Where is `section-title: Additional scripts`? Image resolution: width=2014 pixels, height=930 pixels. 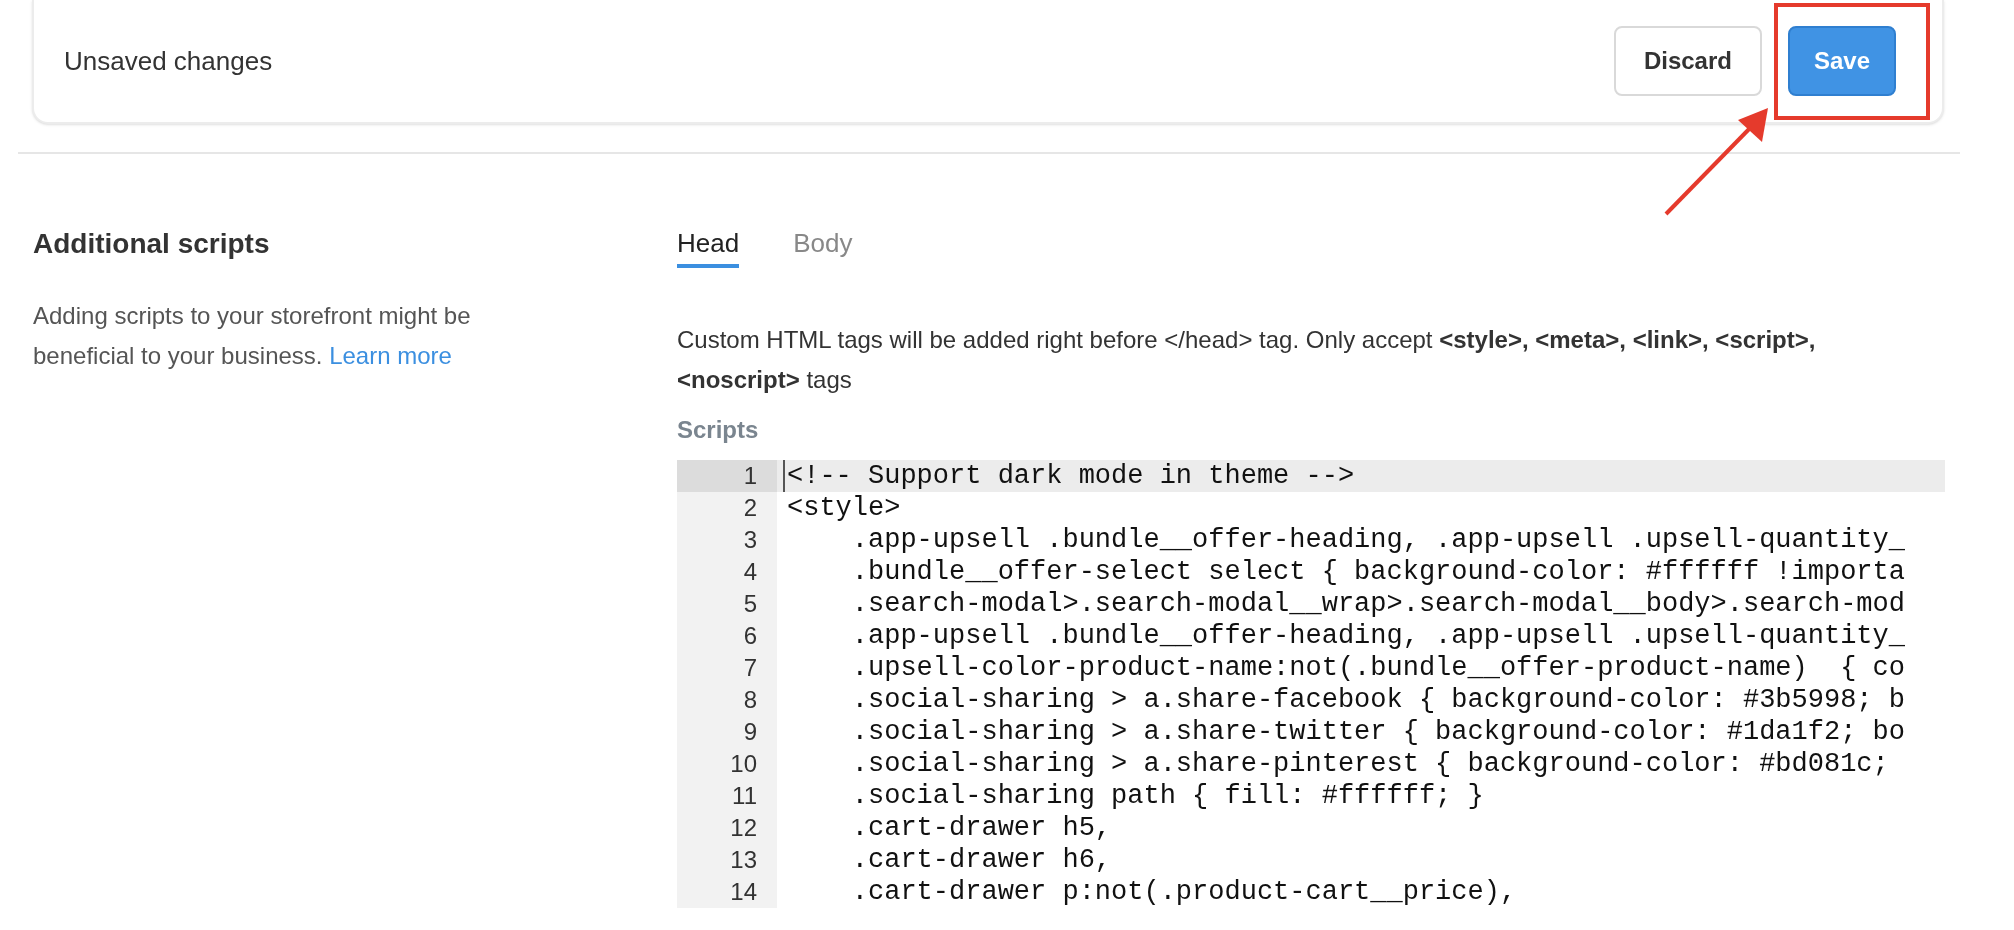 section-title: Additional scripts is located at coordinates (152, 244).